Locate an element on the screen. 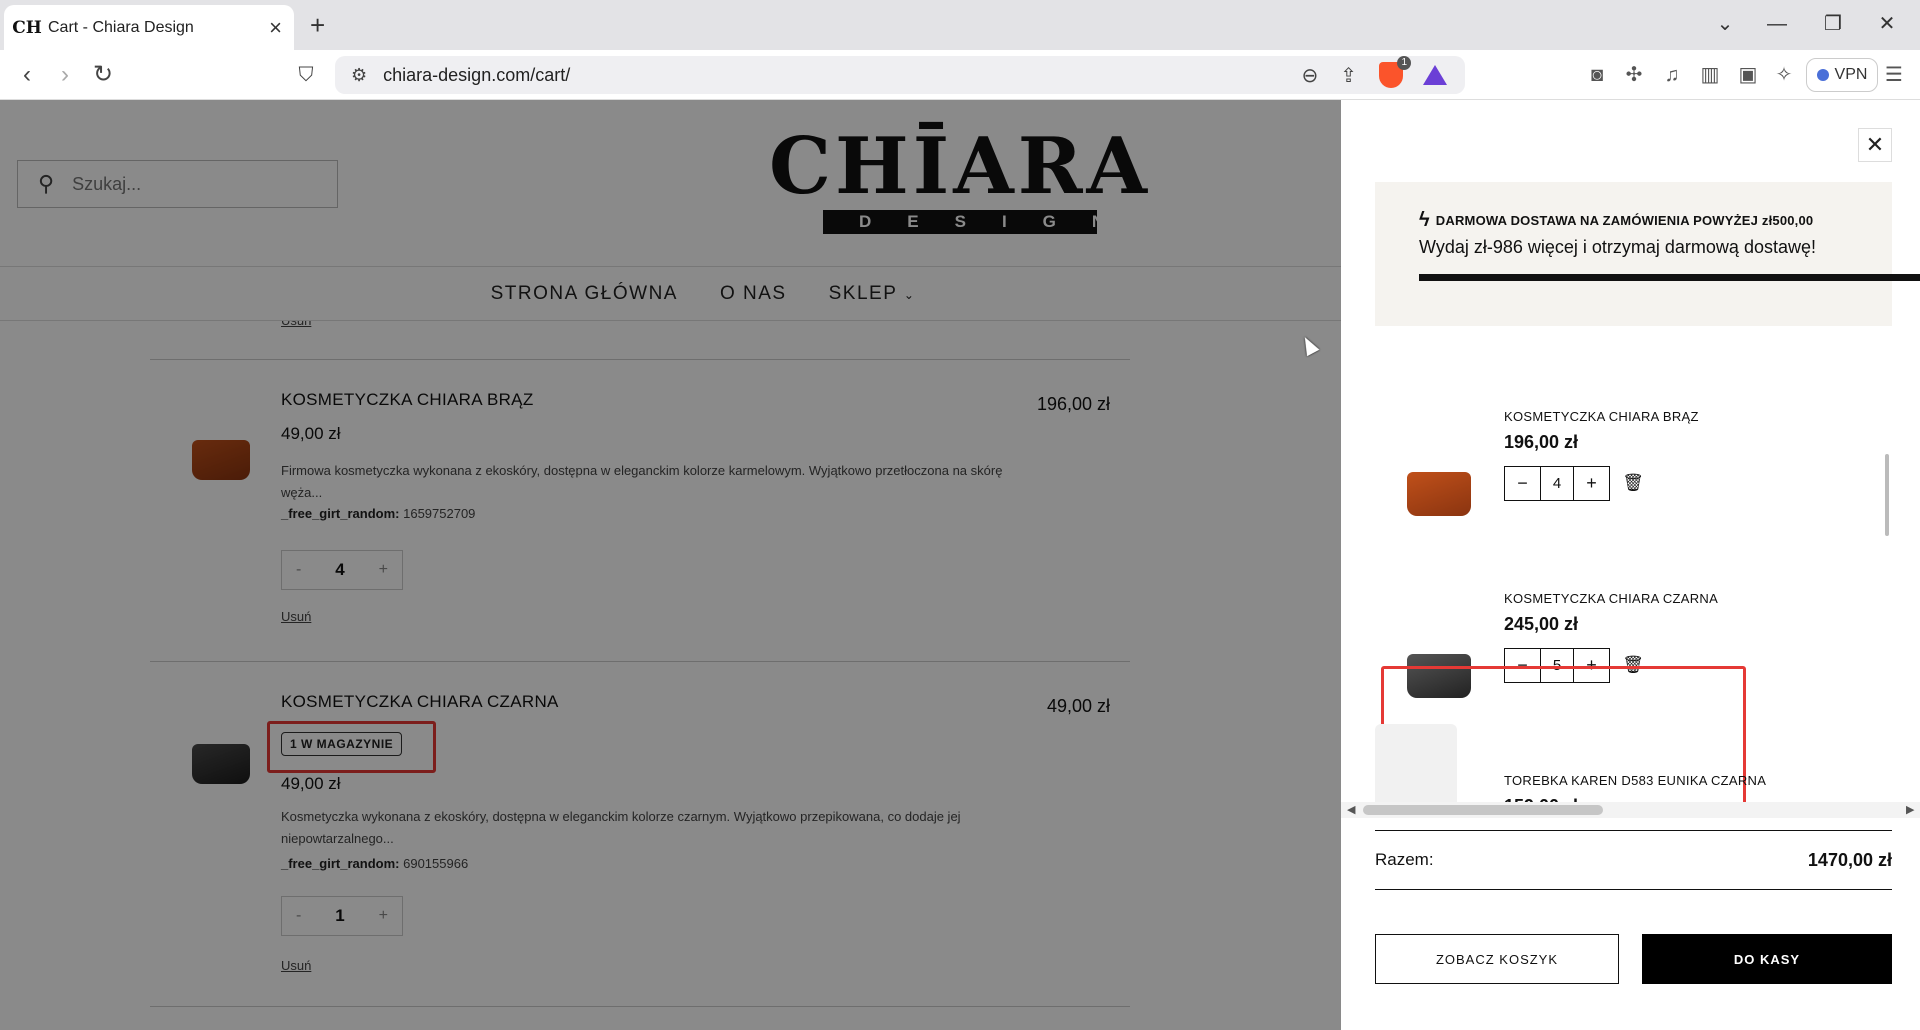 The height and width of the screenshot is (1030, 1920). close-icon: ✕ is located at coordinates (1875, 145).